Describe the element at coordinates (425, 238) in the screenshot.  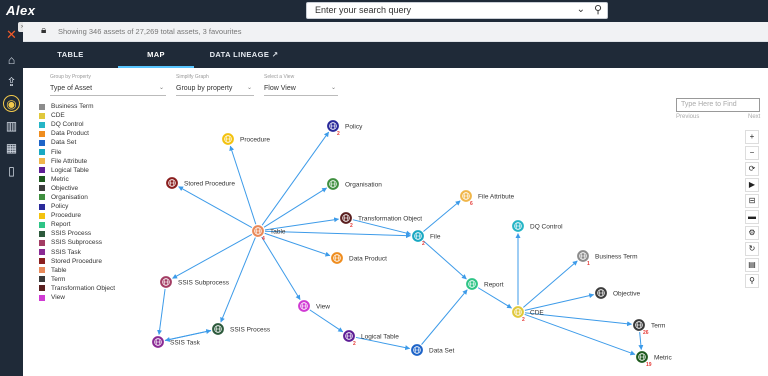
I see `graph-node-file: File 2` at that location.